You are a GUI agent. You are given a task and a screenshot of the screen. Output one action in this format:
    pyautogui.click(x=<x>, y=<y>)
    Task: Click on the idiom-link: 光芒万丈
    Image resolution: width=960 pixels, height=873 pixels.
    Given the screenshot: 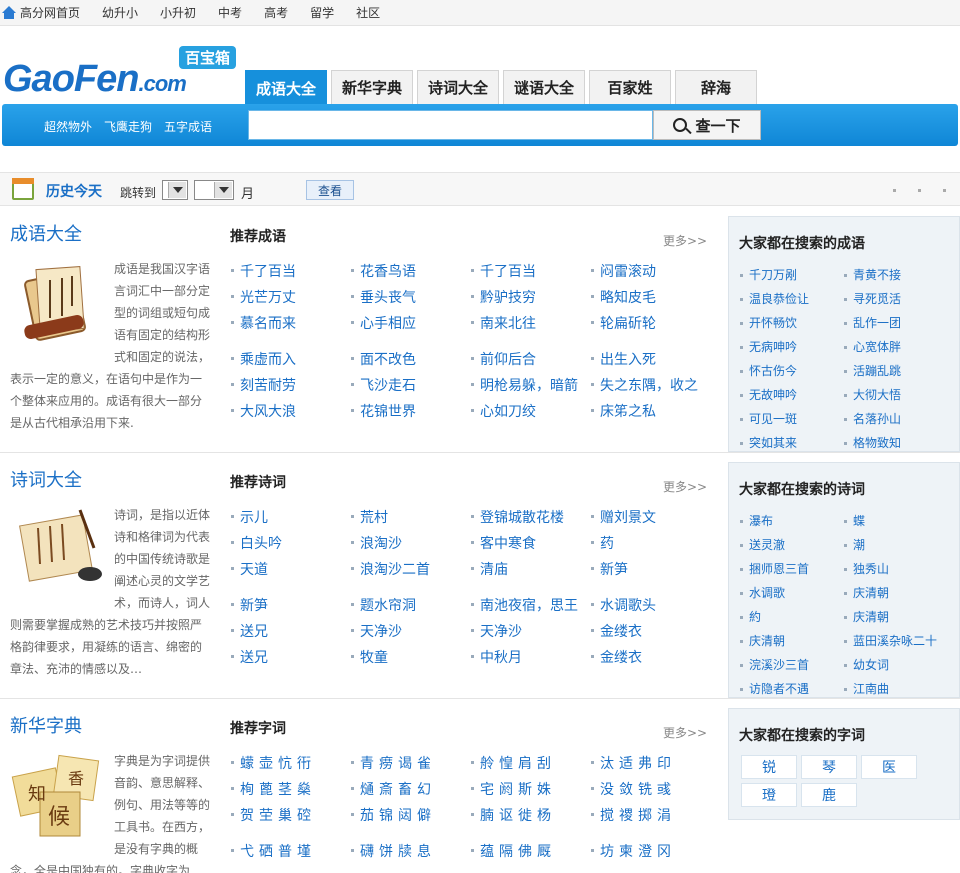 What is the action you would take?
    pyautogui.click(x=290, y=297)
    